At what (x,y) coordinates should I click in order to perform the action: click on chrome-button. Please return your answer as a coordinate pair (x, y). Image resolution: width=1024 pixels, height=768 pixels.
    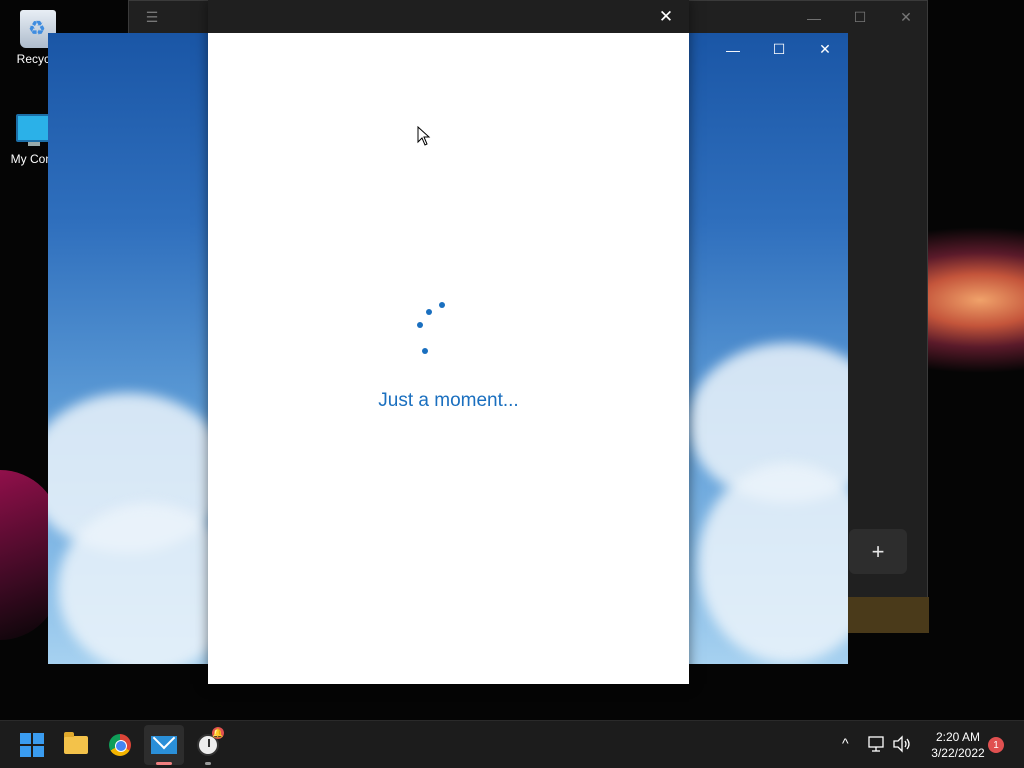
    Looking at the image, I should click on (120, 745).